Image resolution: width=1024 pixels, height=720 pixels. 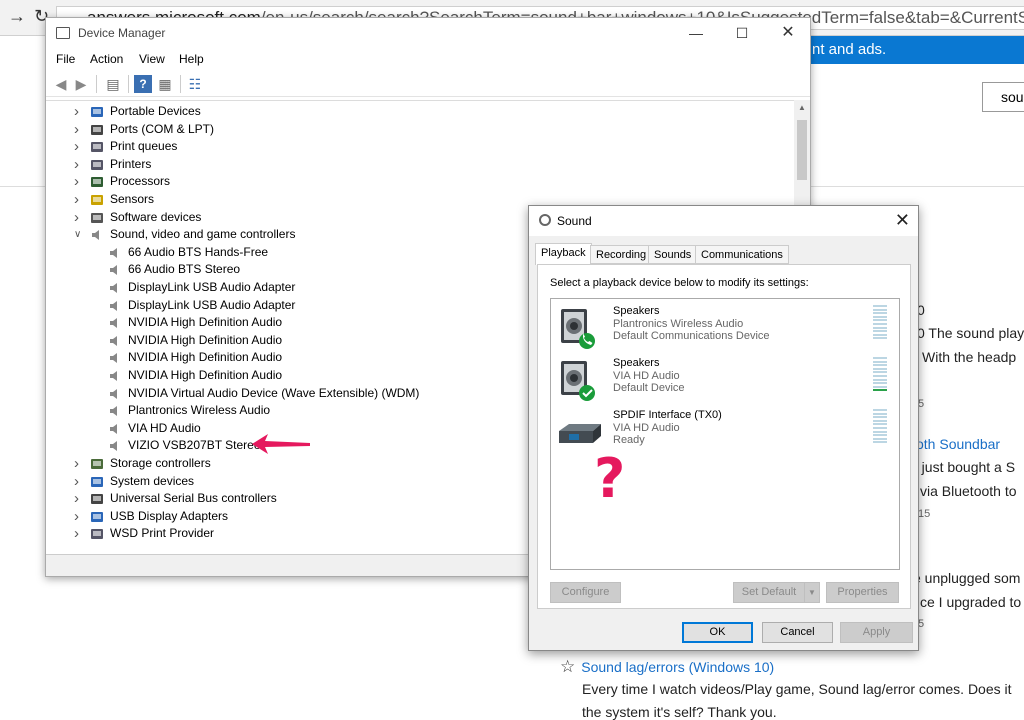 What do you see at coordinates (723, 221) in the screenshot?
I see `sound-dialog-titlebar: Sound ✕` at bounding box center [723, 221].